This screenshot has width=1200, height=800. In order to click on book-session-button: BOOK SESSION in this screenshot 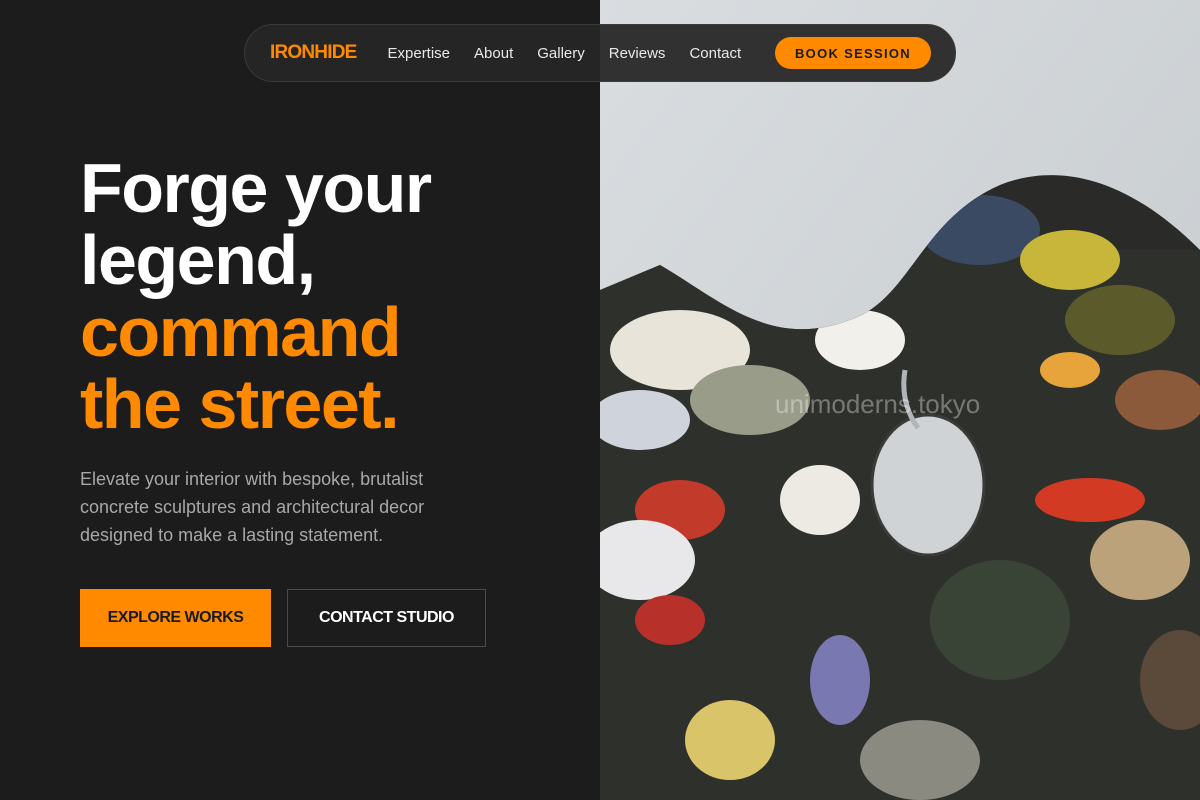, I will do `click(852, 53)`.